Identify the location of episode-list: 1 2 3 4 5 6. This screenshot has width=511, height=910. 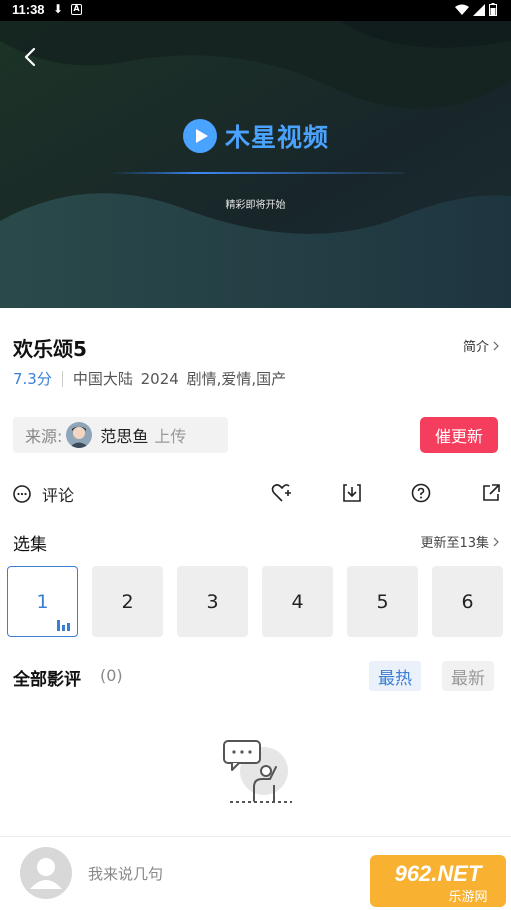
(255, 601).